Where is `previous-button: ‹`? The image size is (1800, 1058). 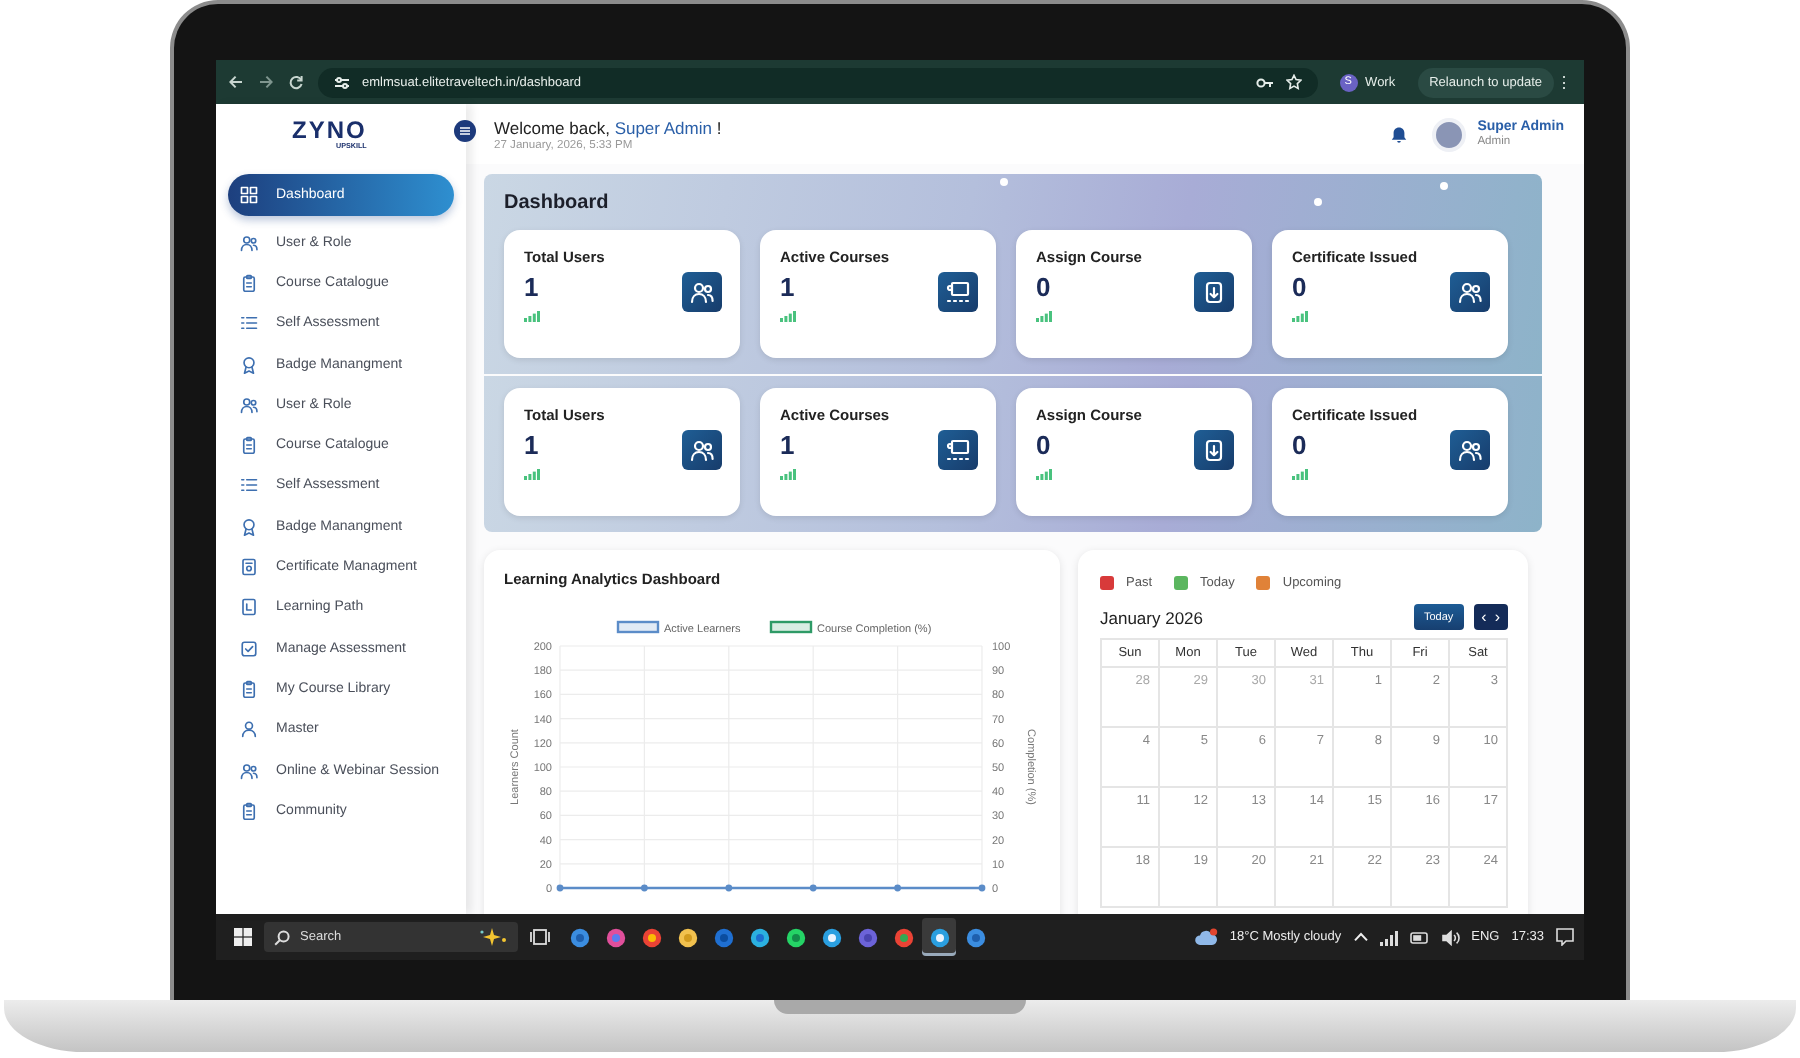
previous-button: ‹ is located at coordinates (1484, 617).